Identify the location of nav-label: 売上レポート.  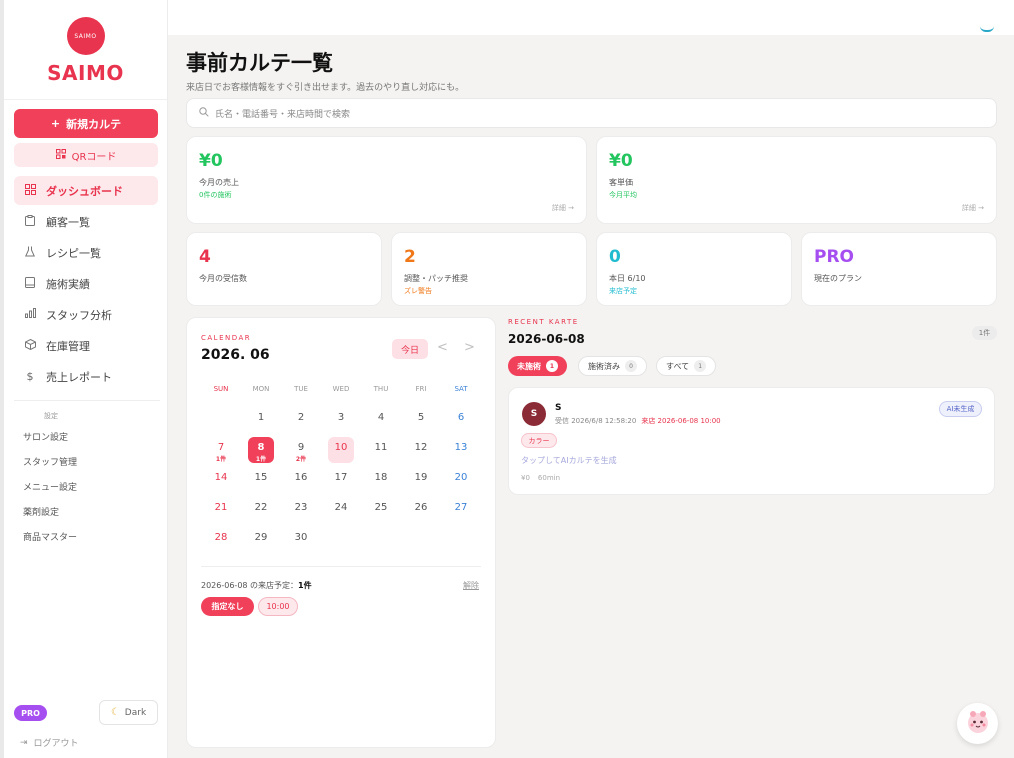
(79, 377).